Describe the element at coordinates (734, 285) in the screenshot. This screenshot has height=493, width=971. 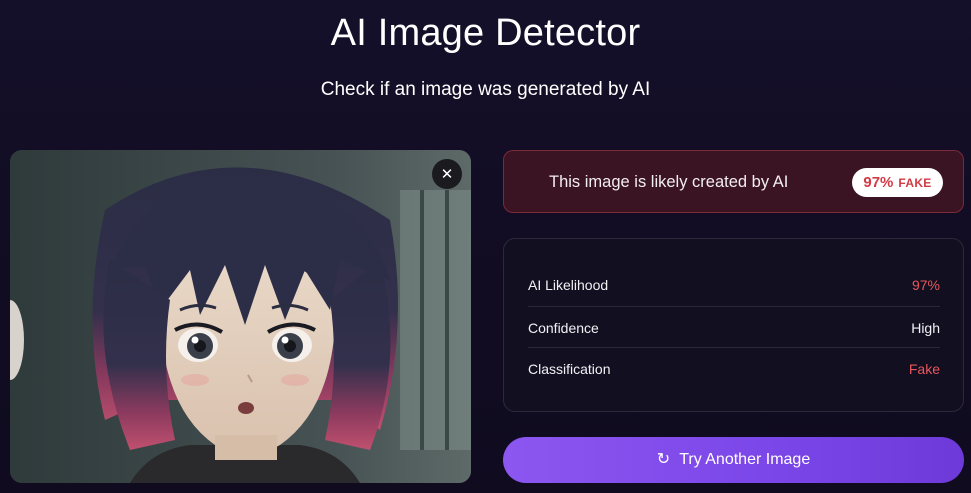
I see `stat-row-ai-likelihood: AI Likelihood 97%` at that location.